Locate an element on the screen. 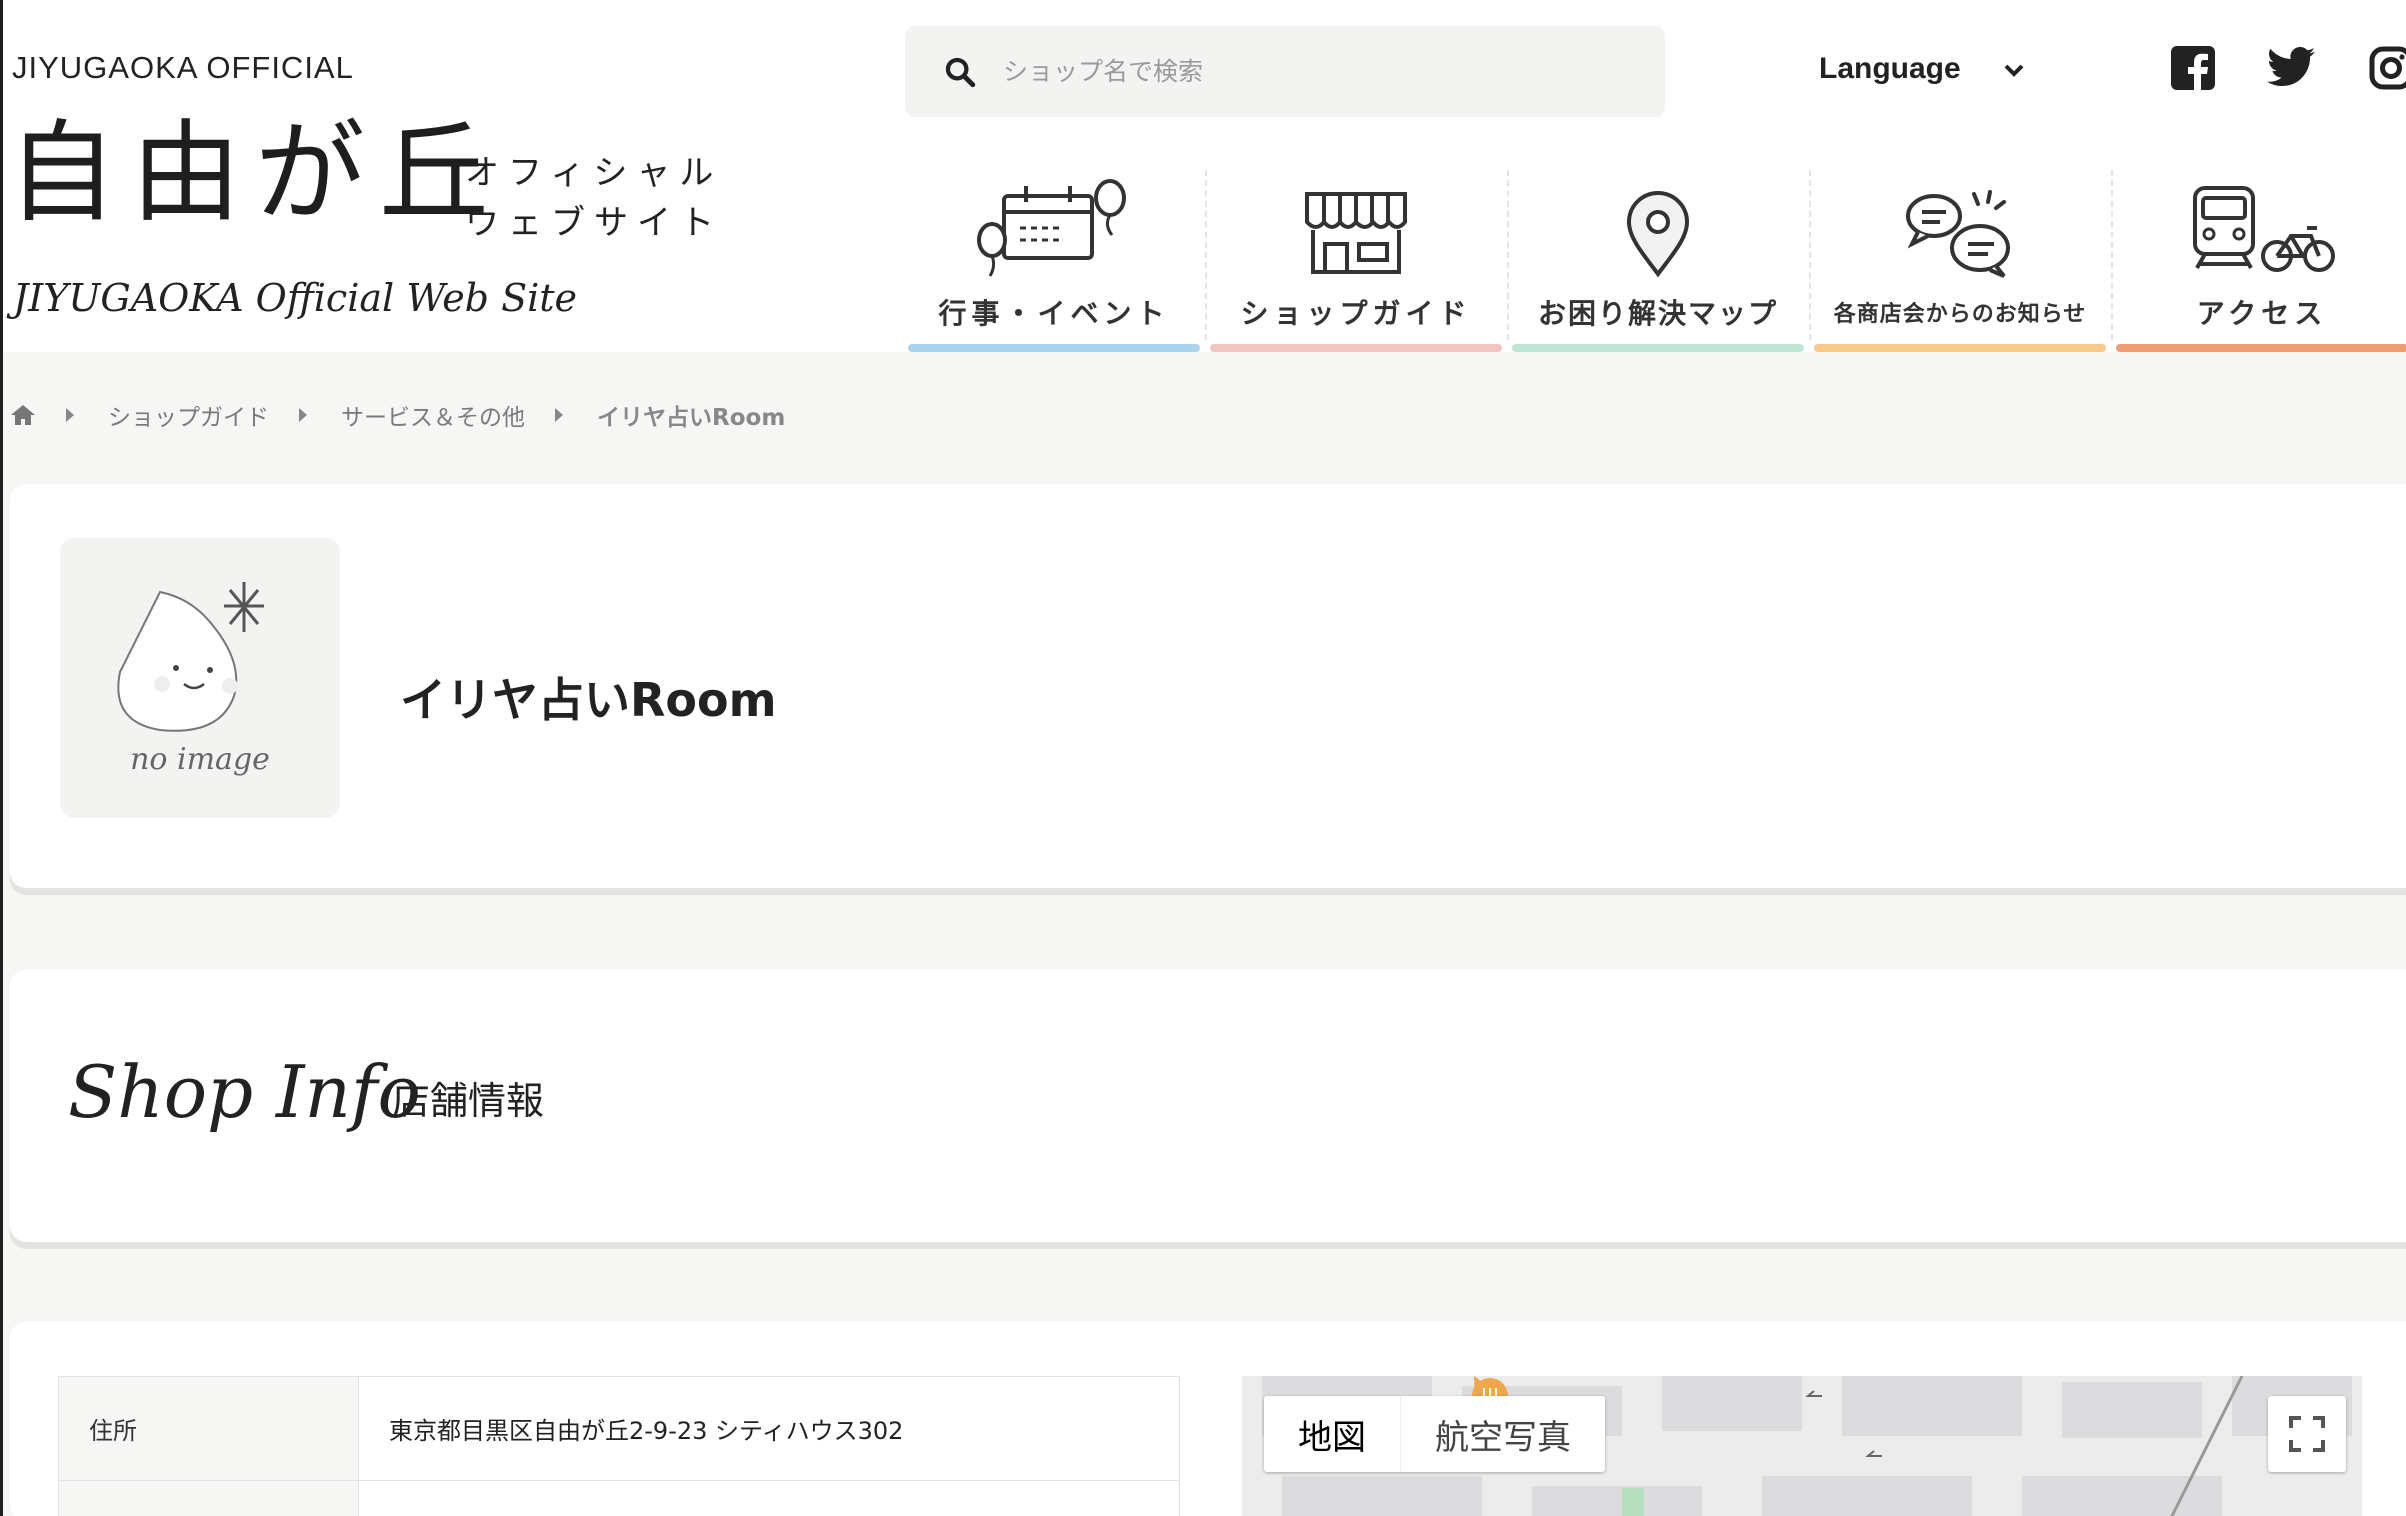 The image size is (2406, 1516). table-row is located at coordinates (619, 1498).